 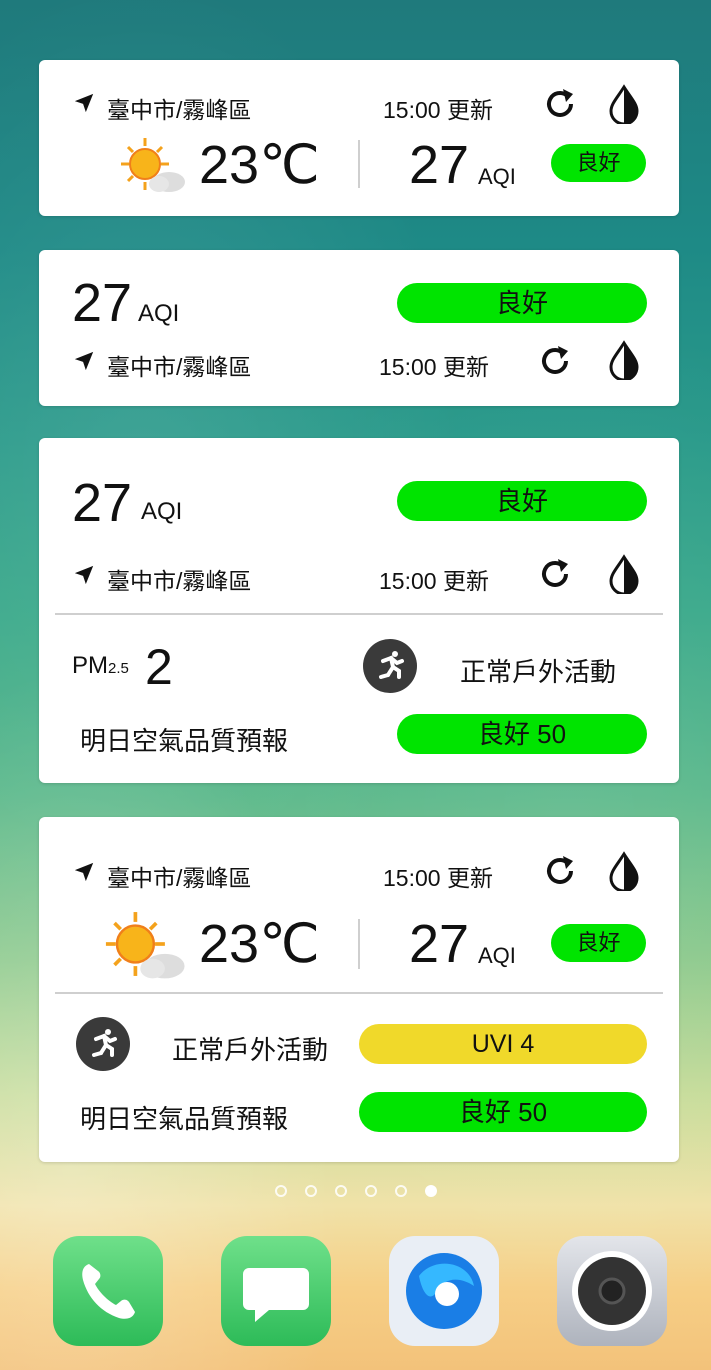 What do you see at coordinates (90, 665) in the screenshot?
I see `pm25-label-text: PM` at bounding box center [90, 665].